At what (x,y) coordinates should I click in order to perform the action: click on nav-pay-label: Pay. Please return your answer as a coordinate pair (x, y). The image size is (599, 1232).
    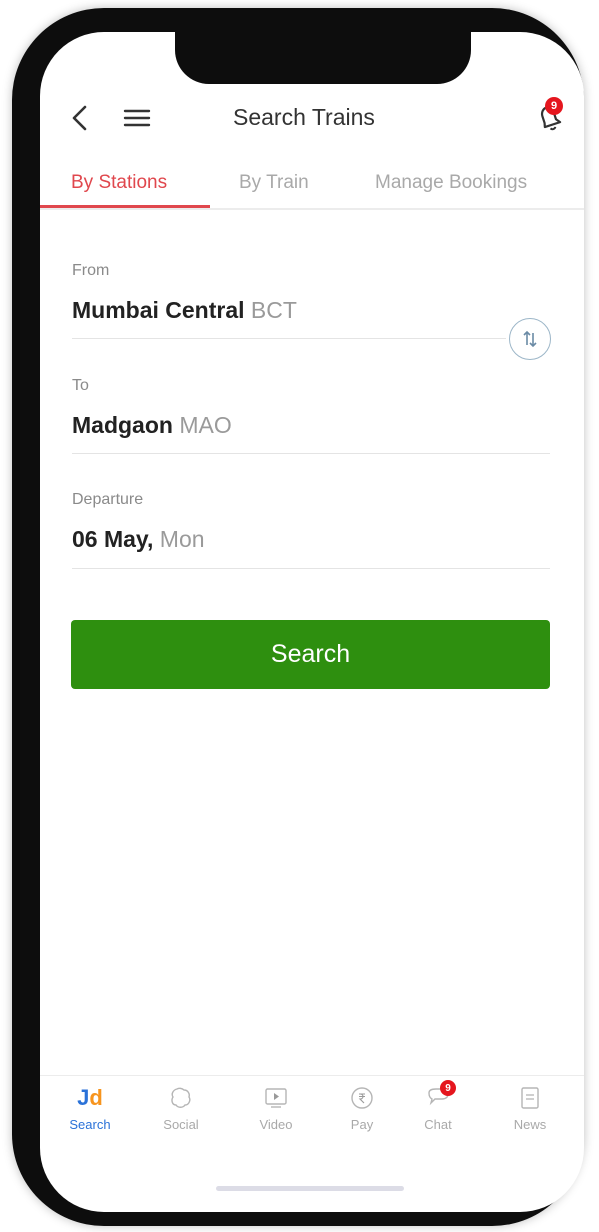
    Looking at the image, I should click on (362, 1124).